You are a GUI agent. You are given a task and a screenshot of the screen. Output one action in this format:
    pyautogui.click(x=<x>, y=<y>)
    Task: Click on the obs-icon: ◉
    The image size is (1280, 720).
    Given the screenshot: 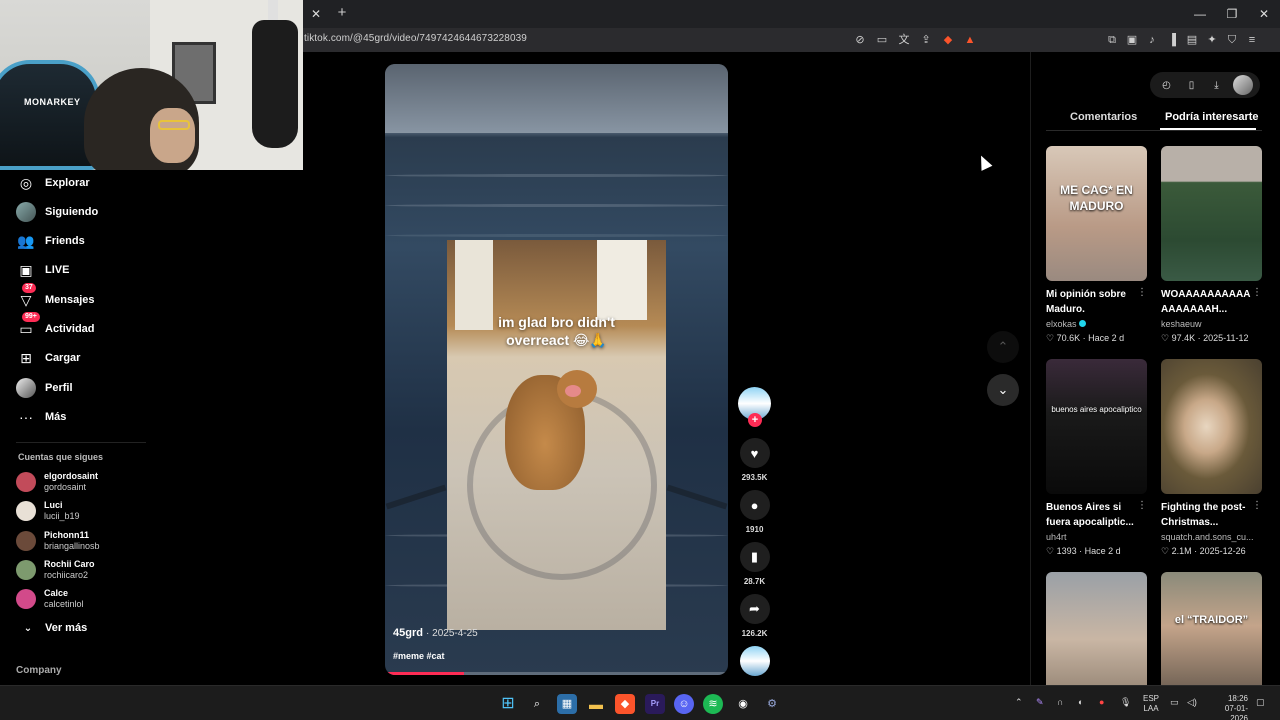 What is the action you would take?
    pyautogui.click(x=743, y=704)
    